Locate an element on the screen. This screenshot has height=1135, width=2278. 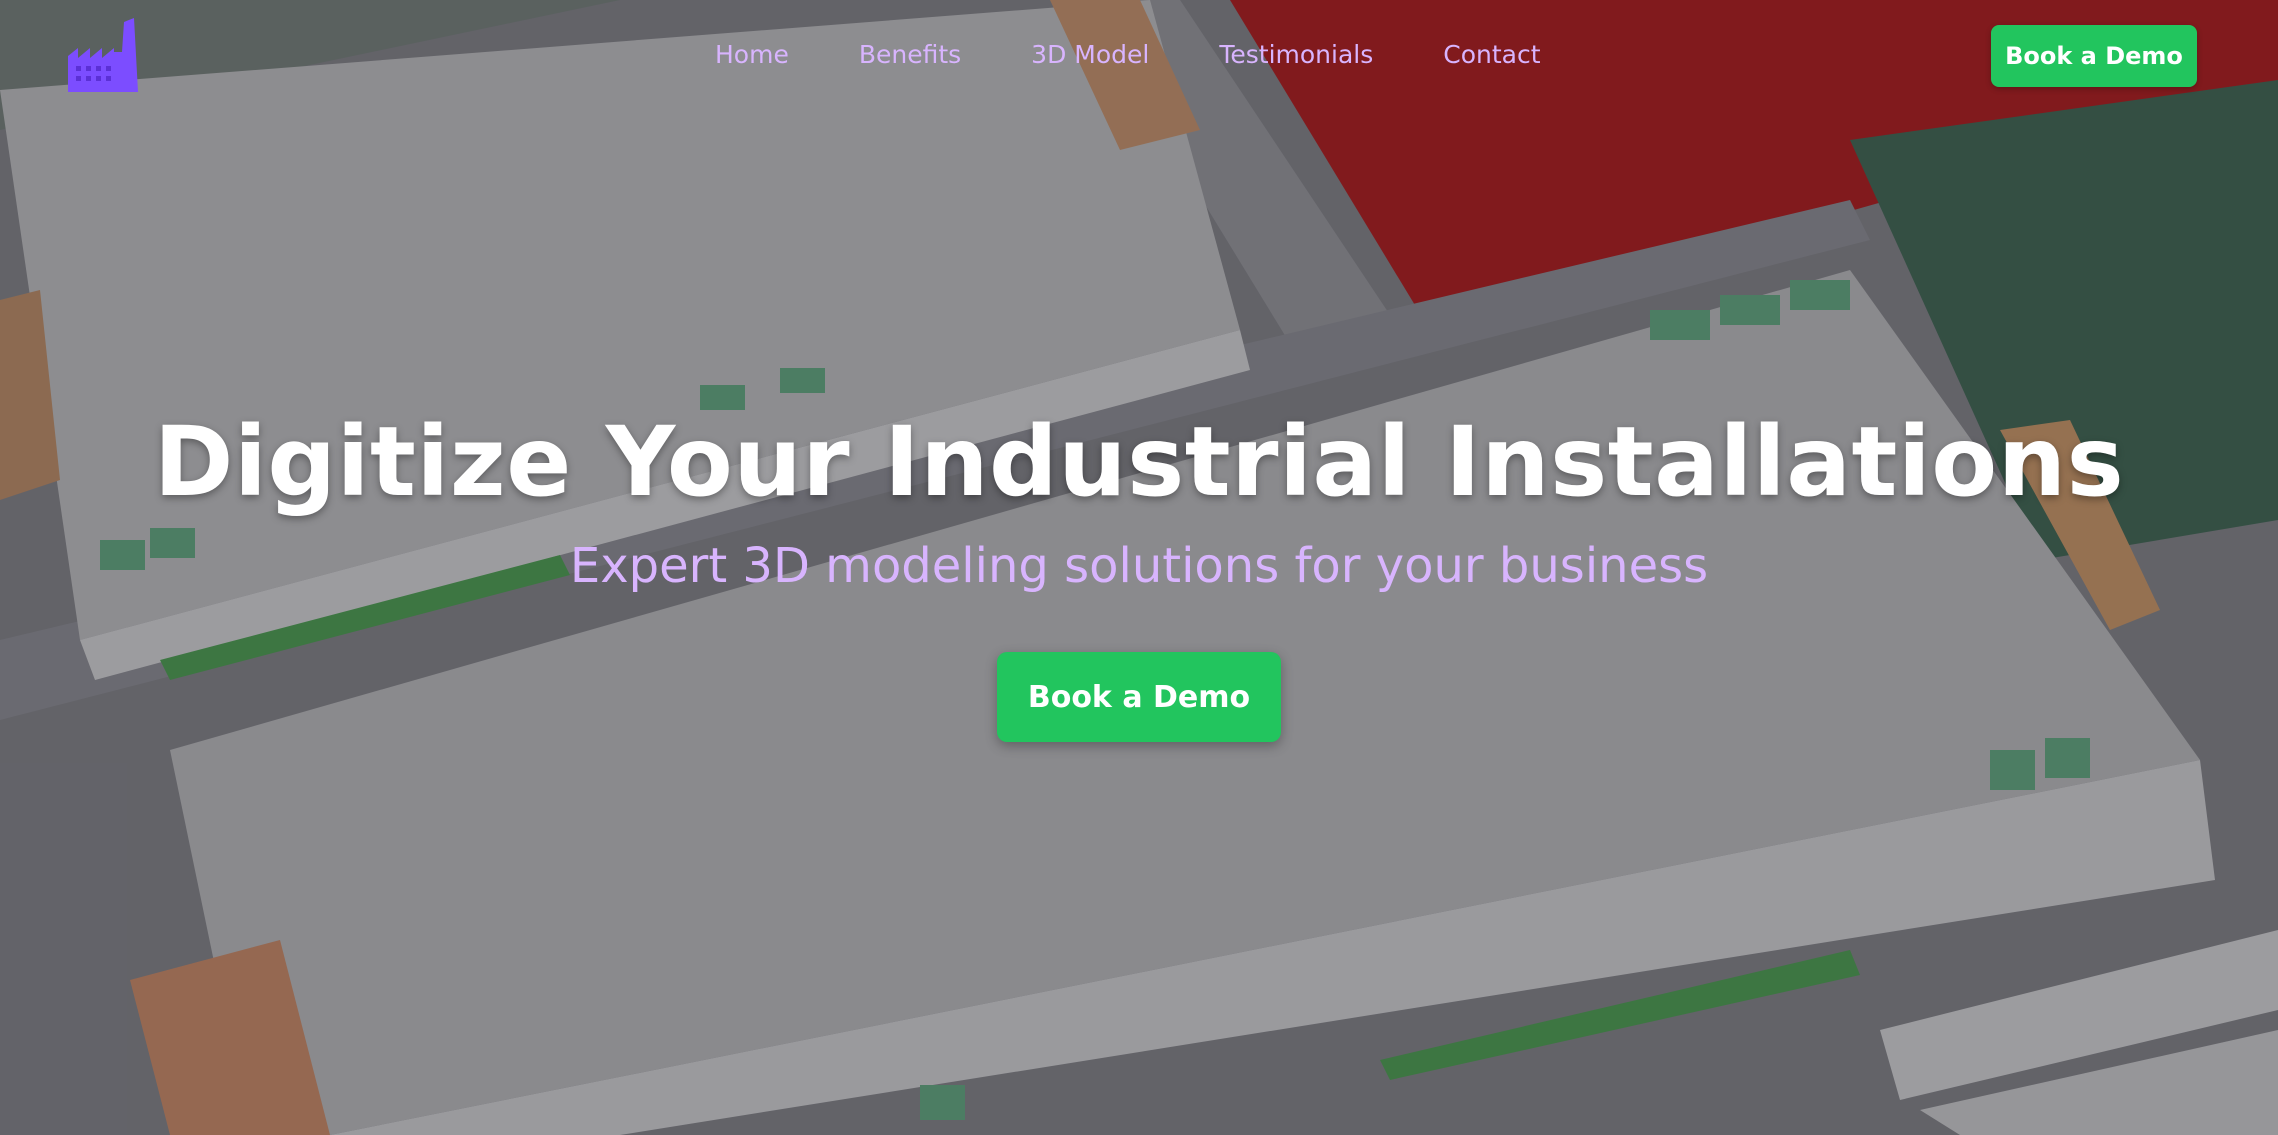
nav-link-contact: Contact is located at coordinates (1491, 54).